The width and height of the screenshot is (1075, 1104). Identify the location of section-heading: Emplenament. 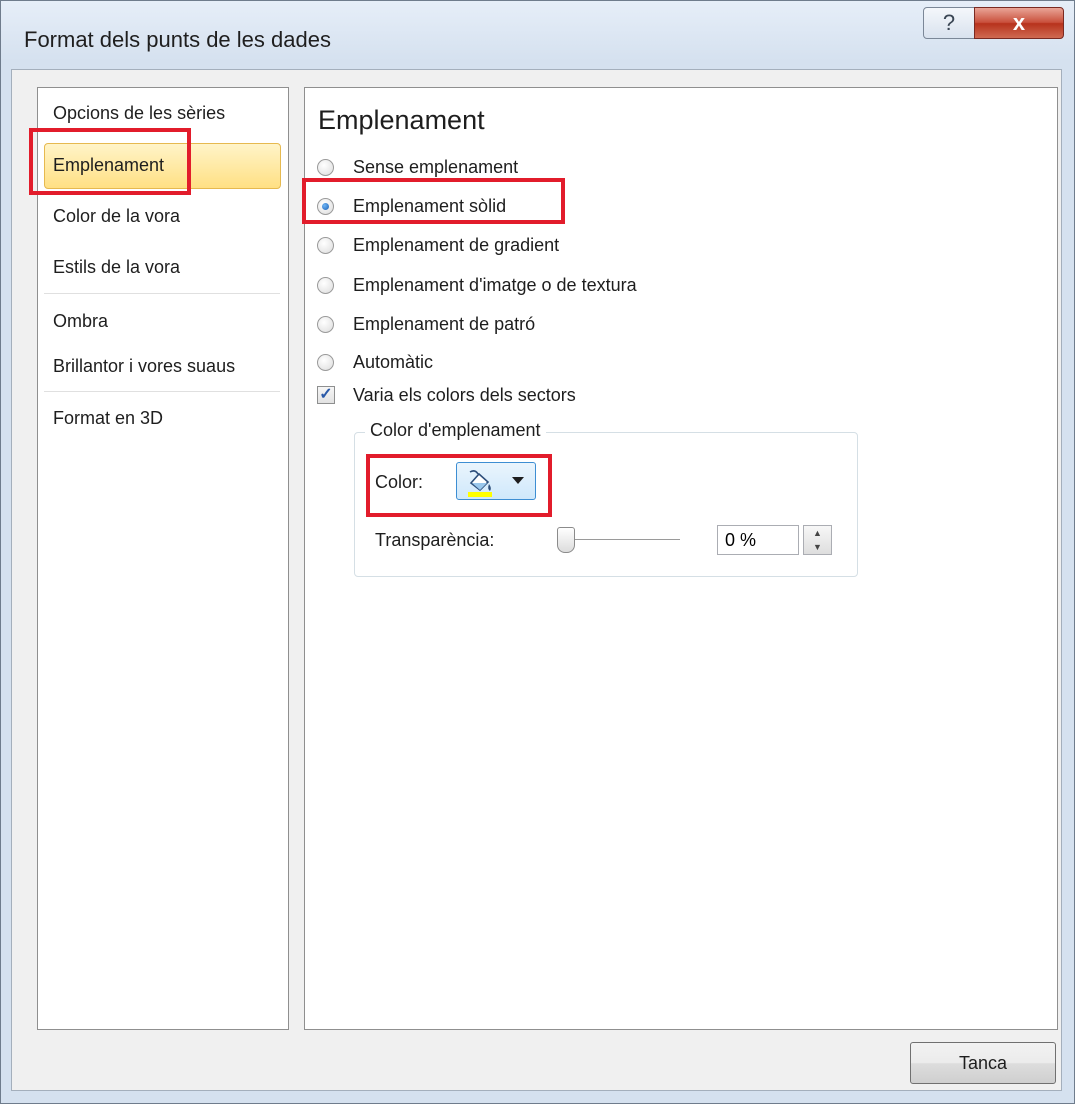
(401, 120).